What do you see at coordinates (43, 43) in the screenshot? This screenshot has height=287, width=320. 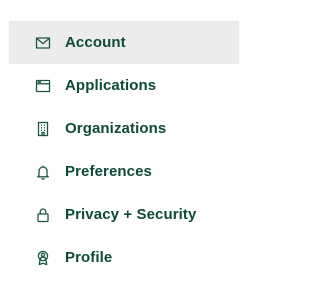 I see `envelope-icon` at bounding box center [43, 43].